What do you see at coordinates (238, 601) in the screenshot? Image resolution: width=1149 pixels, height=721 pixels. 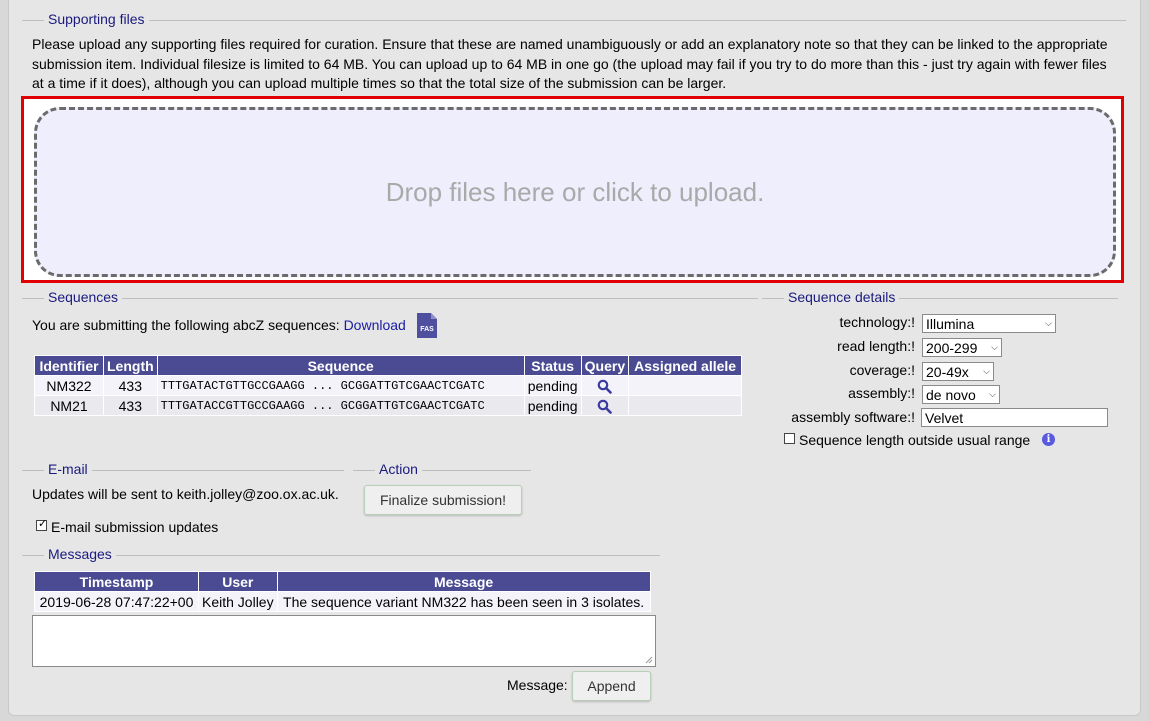 I see `cell-user: Keith Jolley` at bounding box center [238, 601].